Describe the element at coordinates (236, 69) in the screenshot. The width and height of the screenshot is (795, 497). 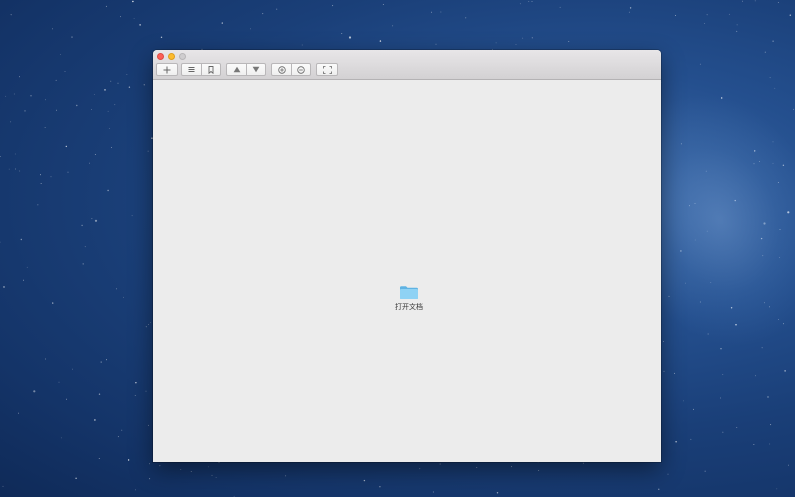
I see `page-up-button` at that location.